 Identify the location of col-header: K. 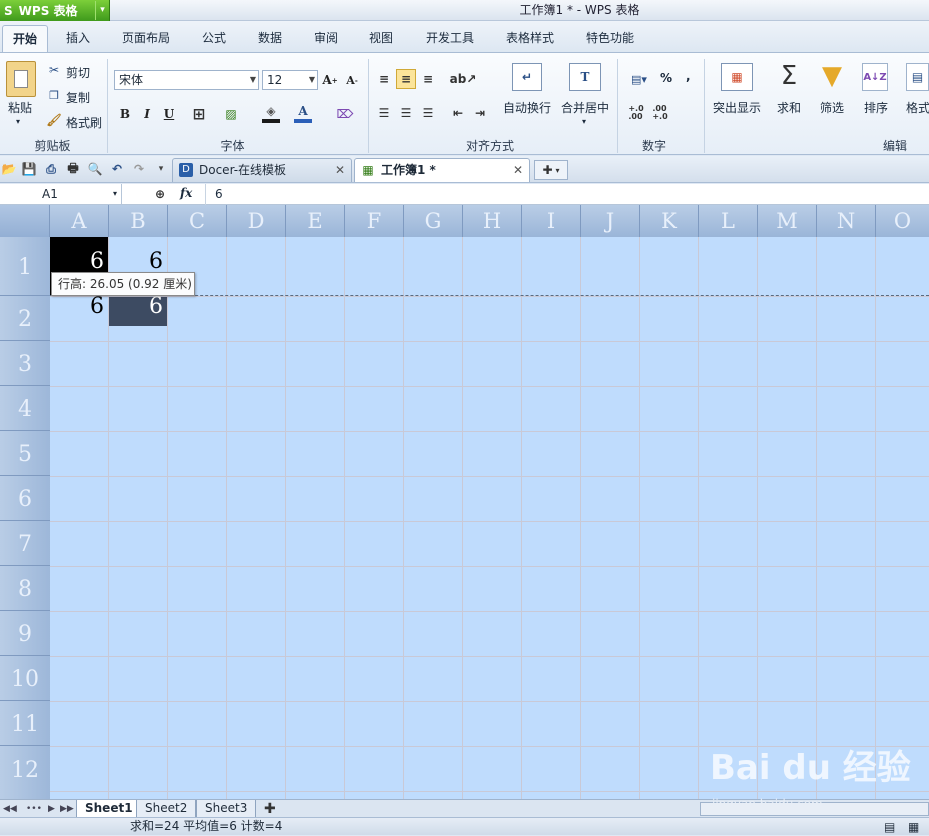
(669, 221).